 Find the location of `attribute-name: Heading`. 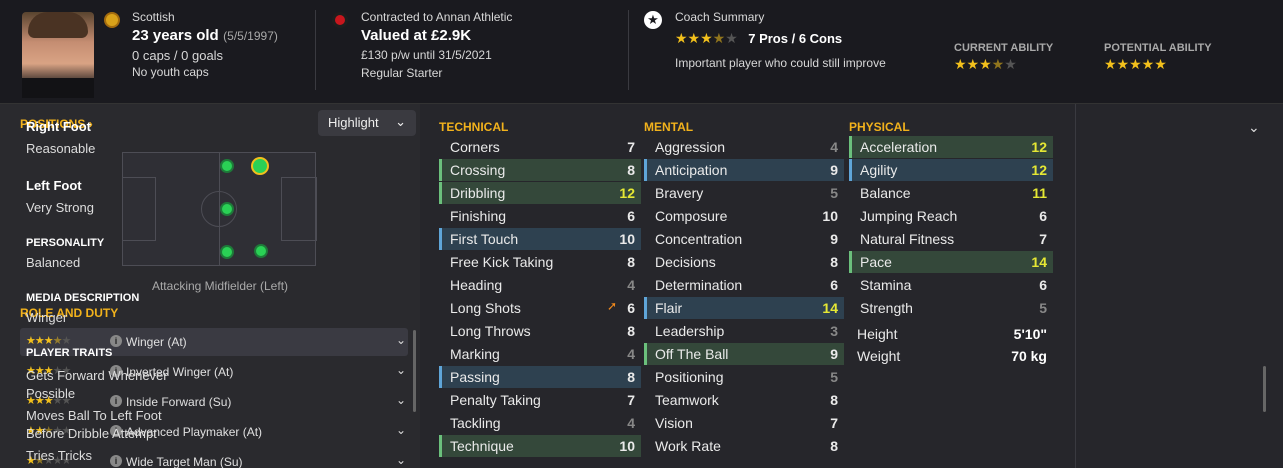

attribute-name: Heading is located at coordinates (476, 285).